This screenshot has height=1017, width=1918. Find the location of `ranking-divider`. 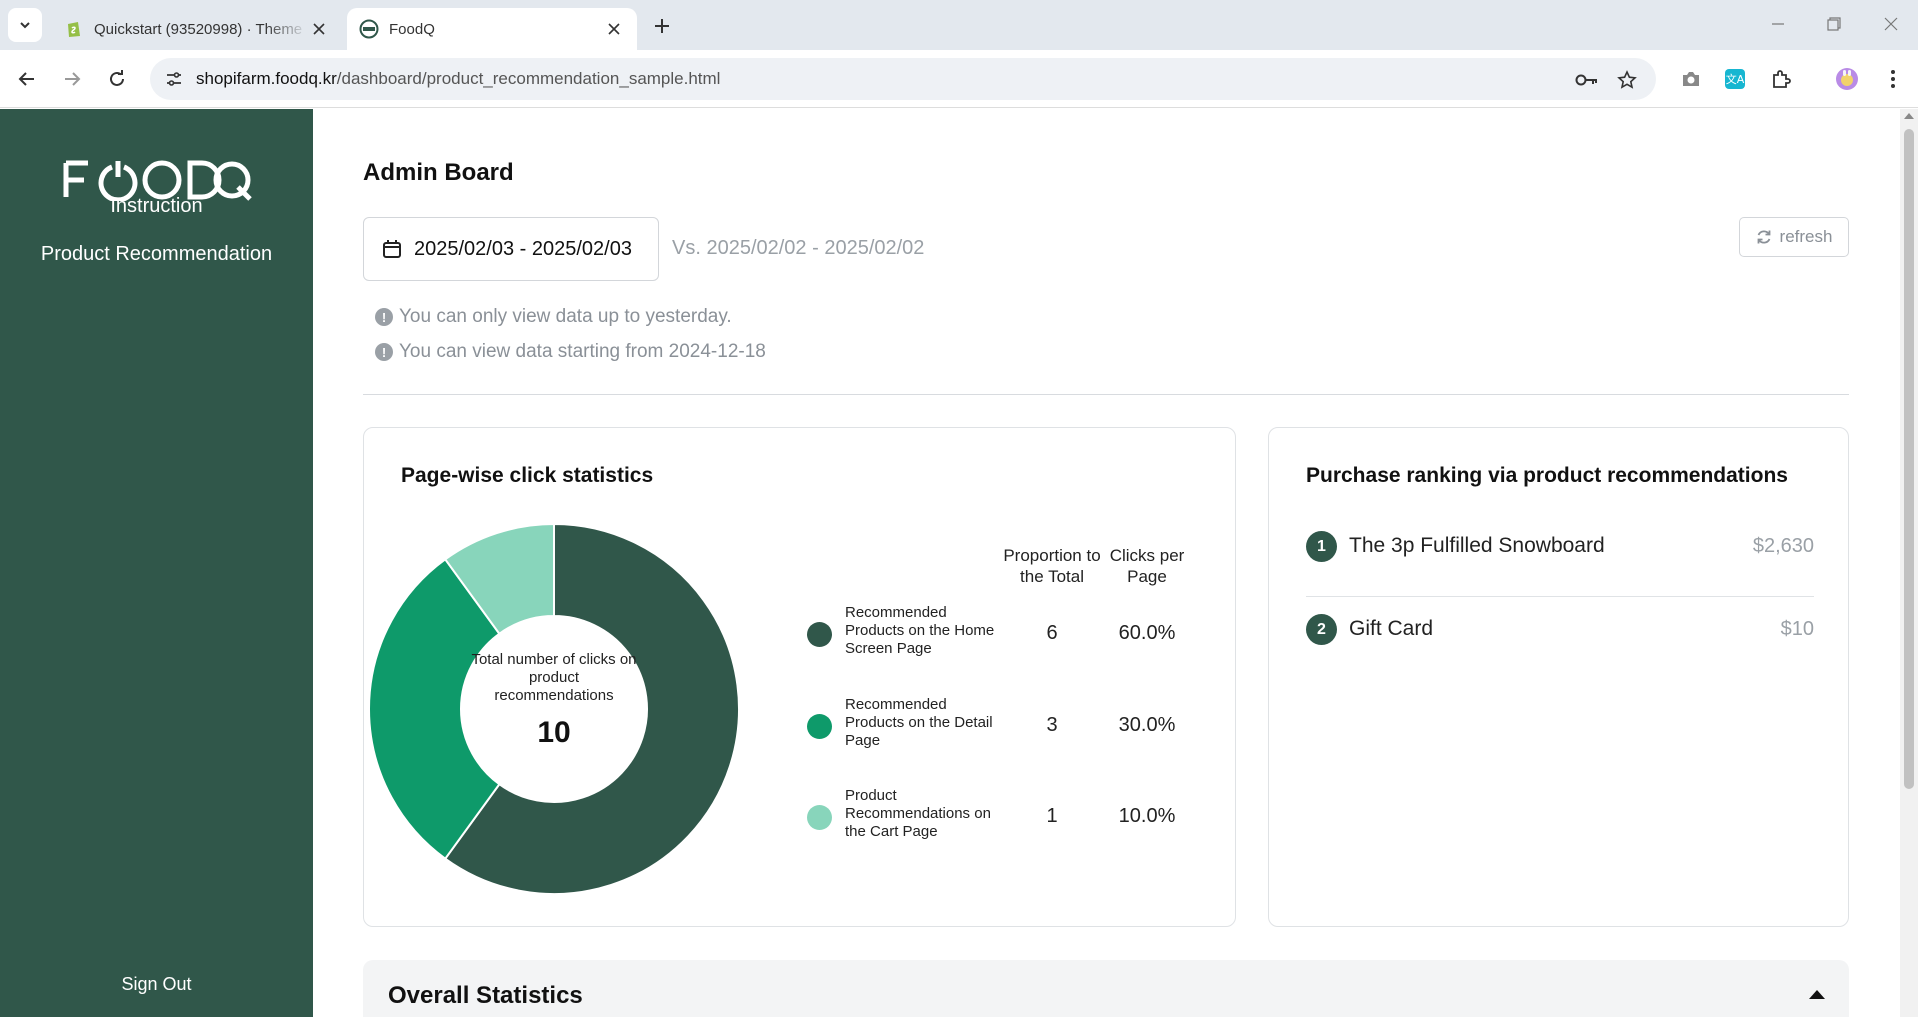

ranking-divider is located at coordinates (1560, 596).